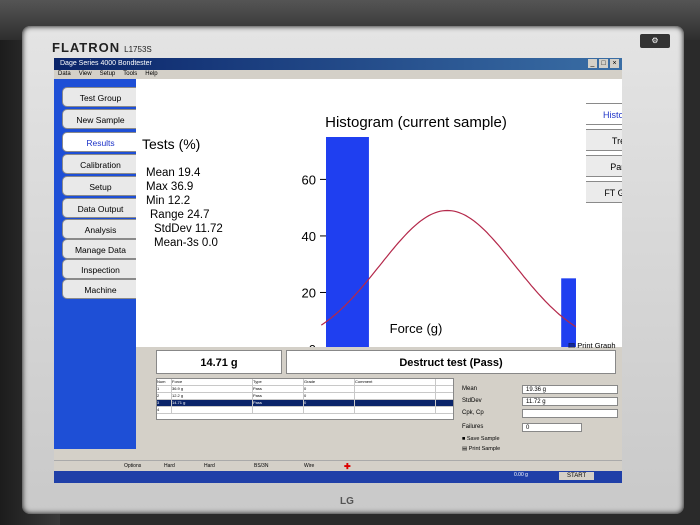 The height and width of the screenshot is (525, 700). Describe the element at coordinates (106, 63) in the screenshot. I see `window-title: Dage Series 4000 Bondtester` at that location.